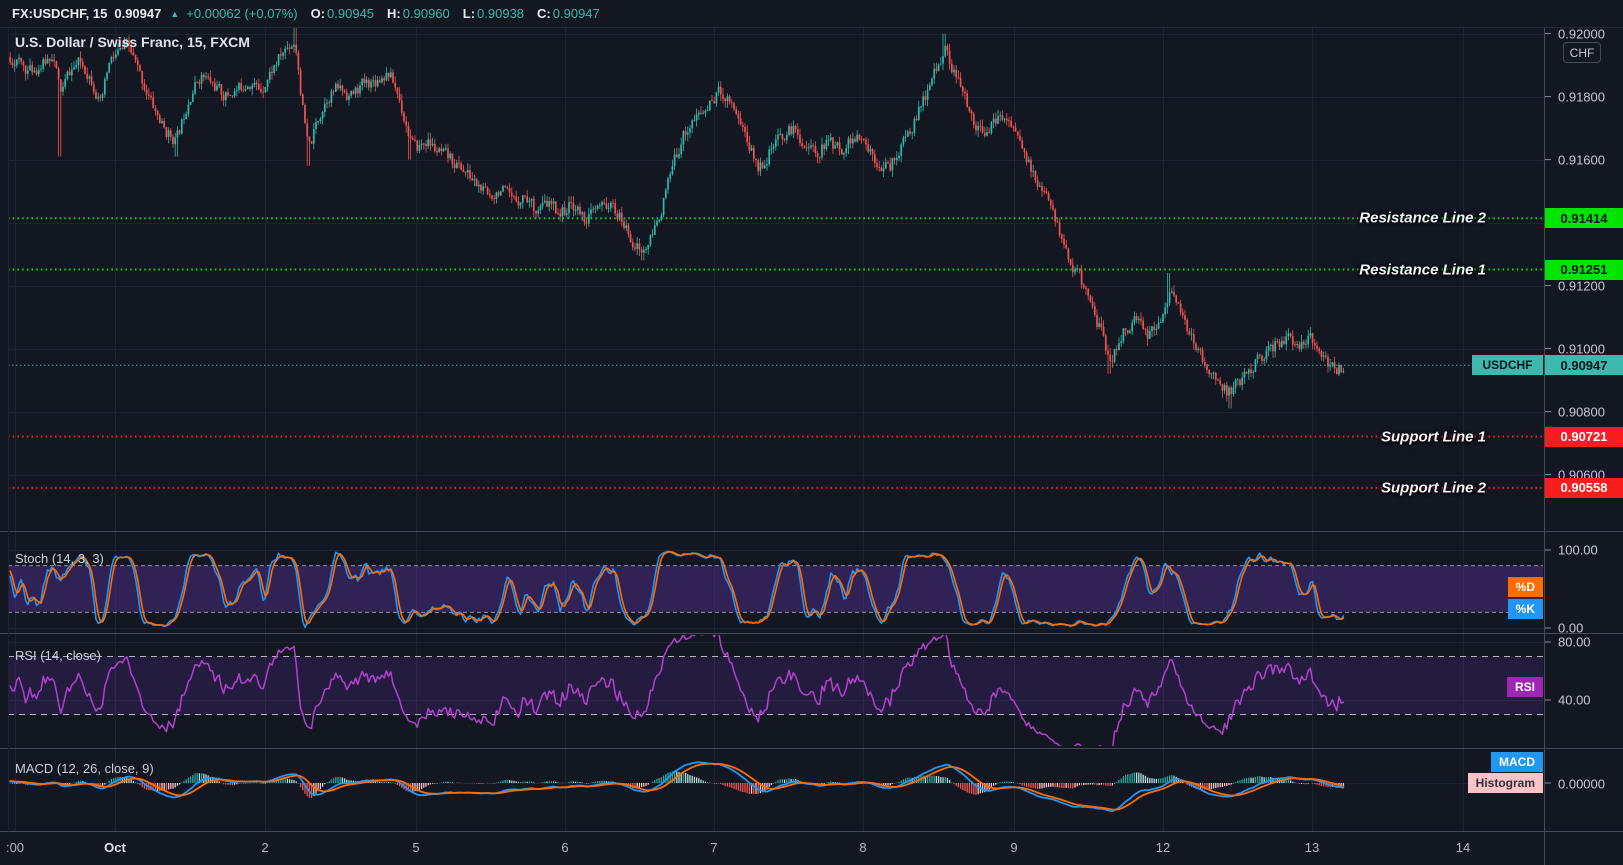 This screenshot has width=1623, height=865. I want to click on stoch-axis-tick: 100.00, so click(1578, 550).